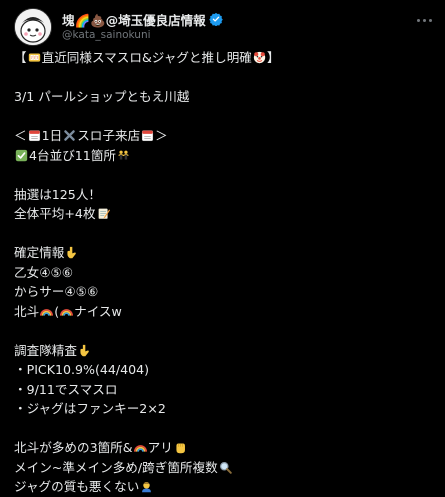  Describe the element at coordinates (224, 292) in the screenshot. I see `text-line-9: からサー④⑤⑥` at that location.